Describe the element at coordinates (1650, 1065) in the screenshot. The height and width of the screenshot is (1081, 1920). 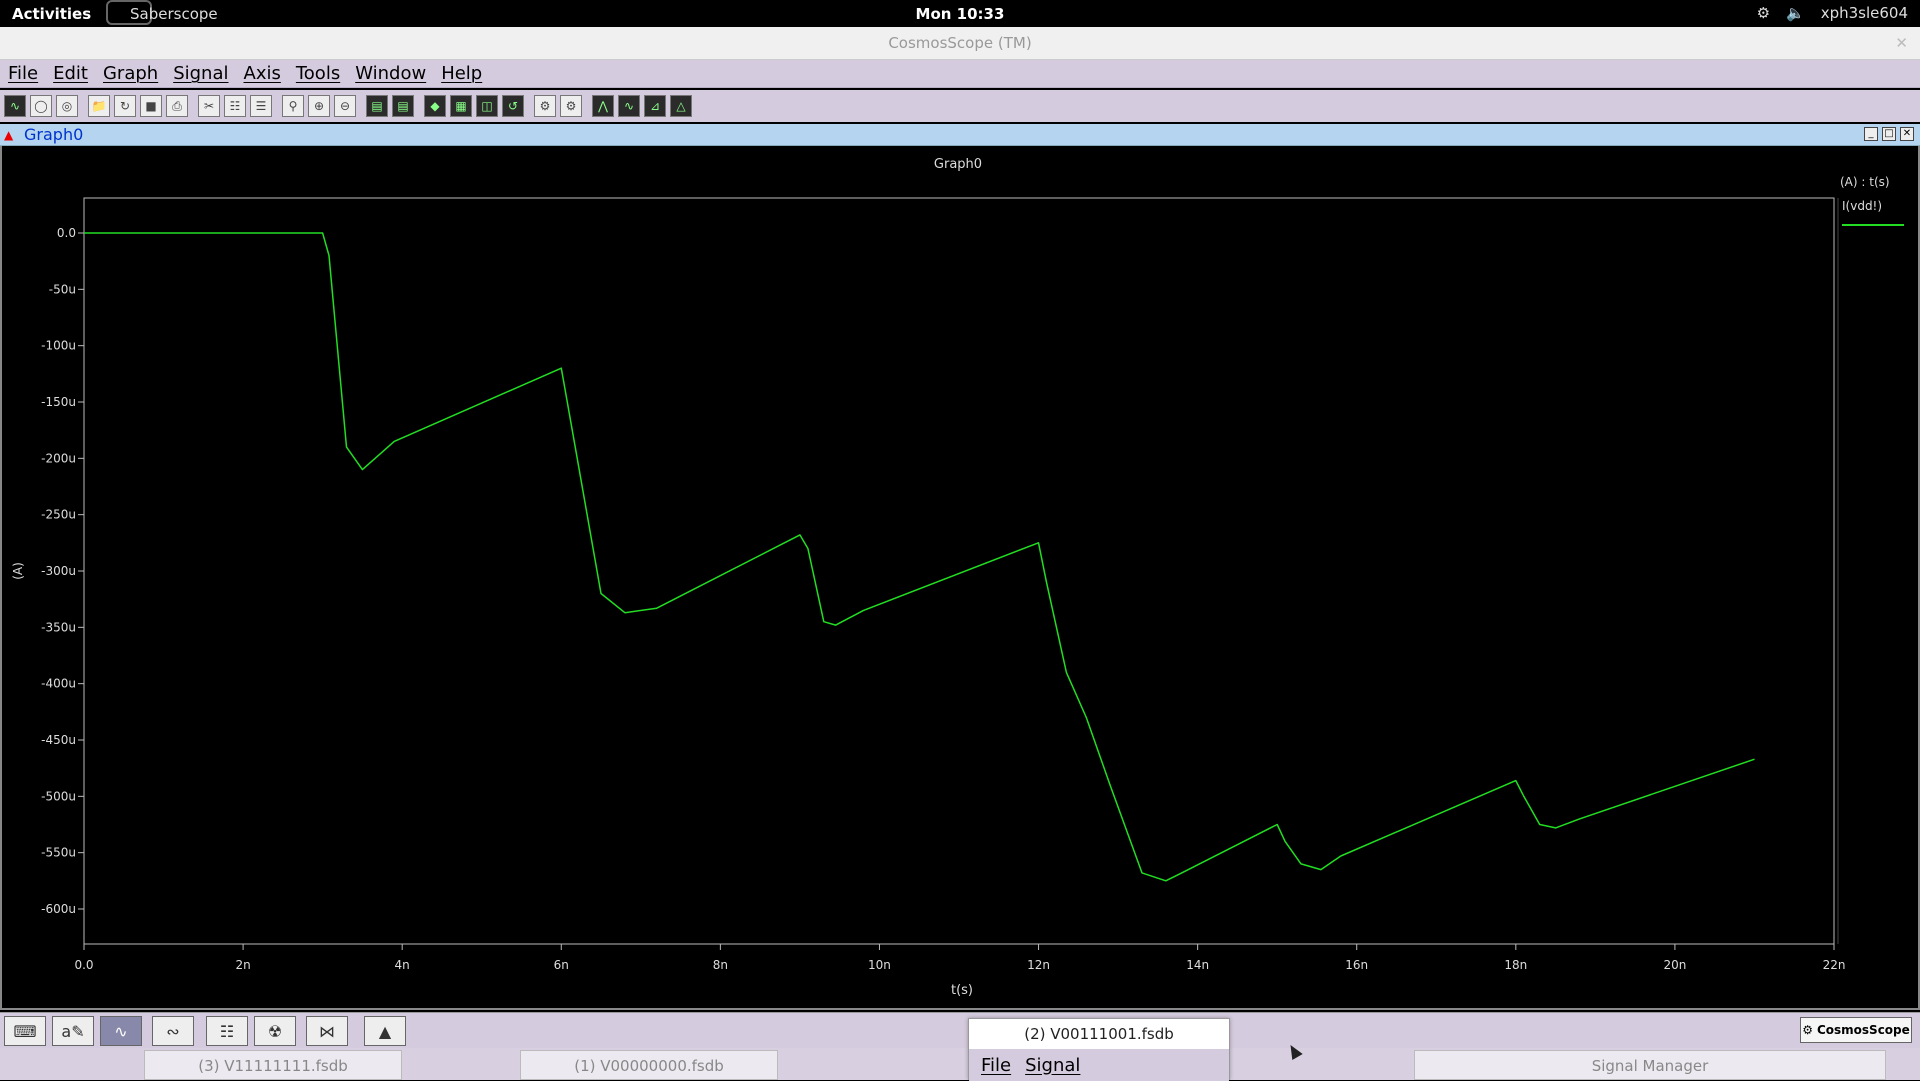
I see `task-signal-manager: Signal Manager` at that location.